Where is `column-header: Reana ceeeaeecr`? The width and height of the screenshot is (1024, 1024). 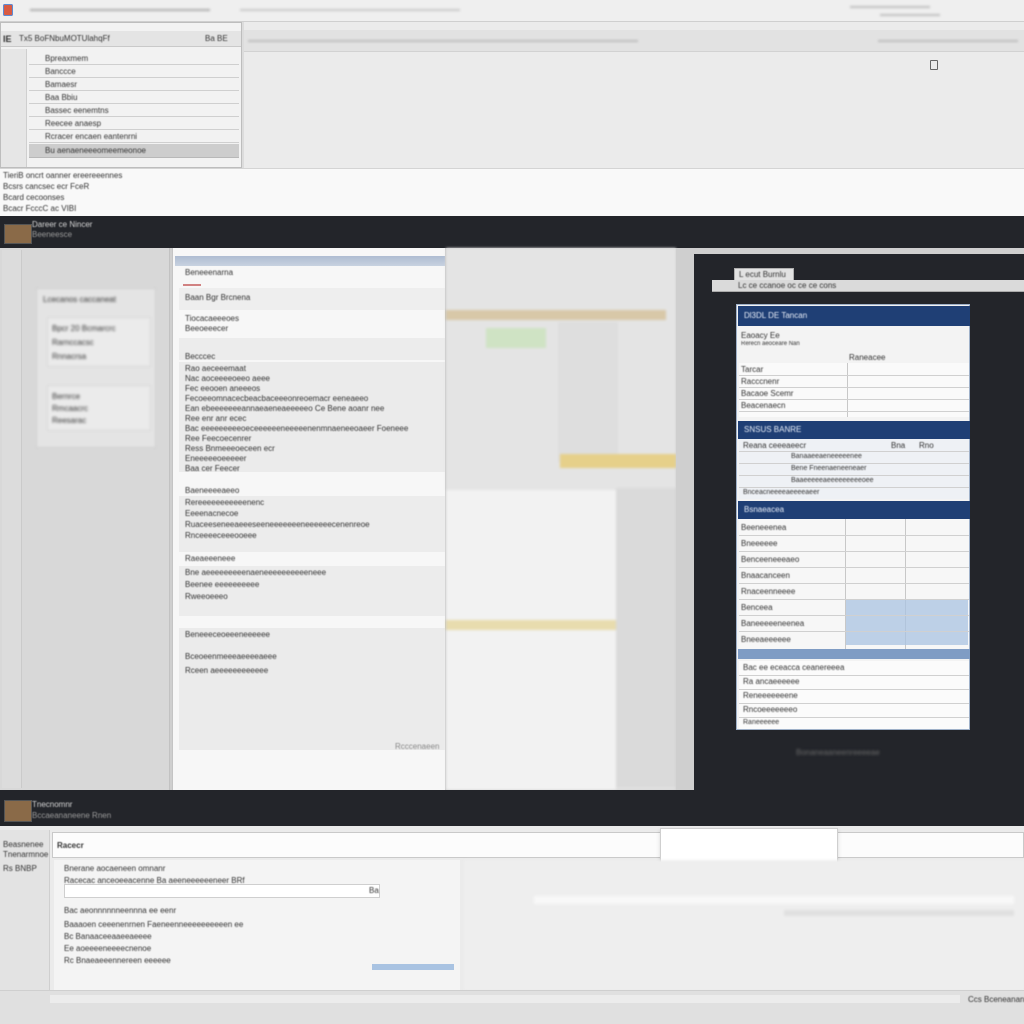 column-header: Reana ceeeaeecr is located at coordinates (775, 445).